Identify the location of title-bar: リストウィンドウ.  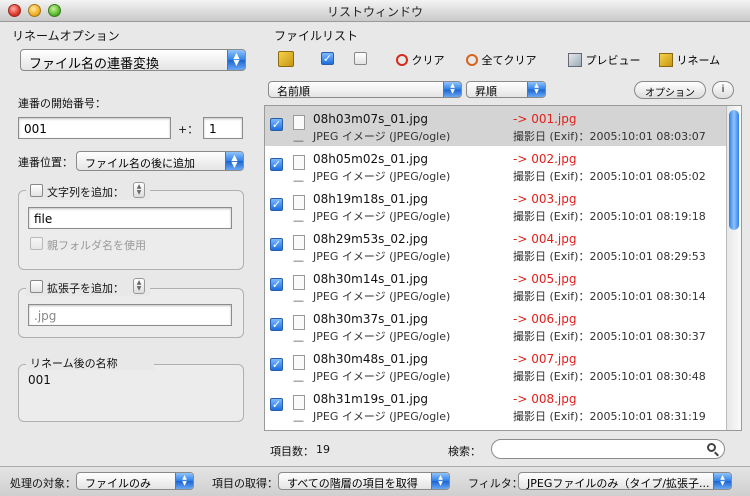
(375, 11).